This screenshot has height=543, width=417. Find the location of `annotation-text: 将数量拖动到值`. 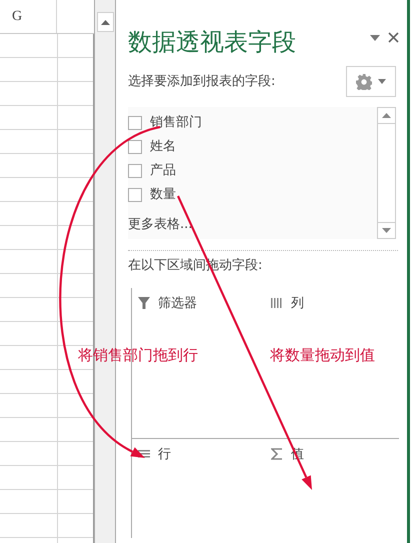

annotation-text: 将数量拖动到值 is located at coordinates (322, 355).